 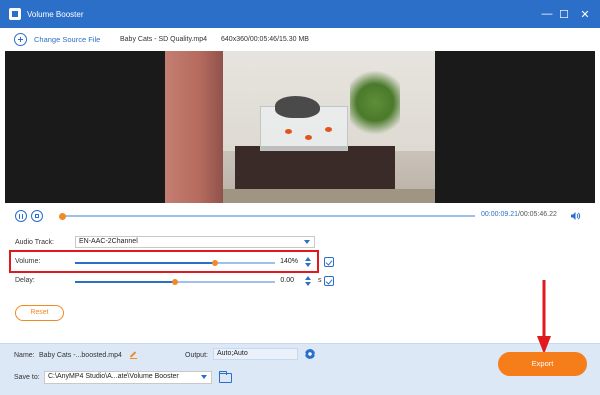 What do you see at coordinates (315, 168) in the screenshot?
I see `video-cabinet` at bounding box center [315, 168].